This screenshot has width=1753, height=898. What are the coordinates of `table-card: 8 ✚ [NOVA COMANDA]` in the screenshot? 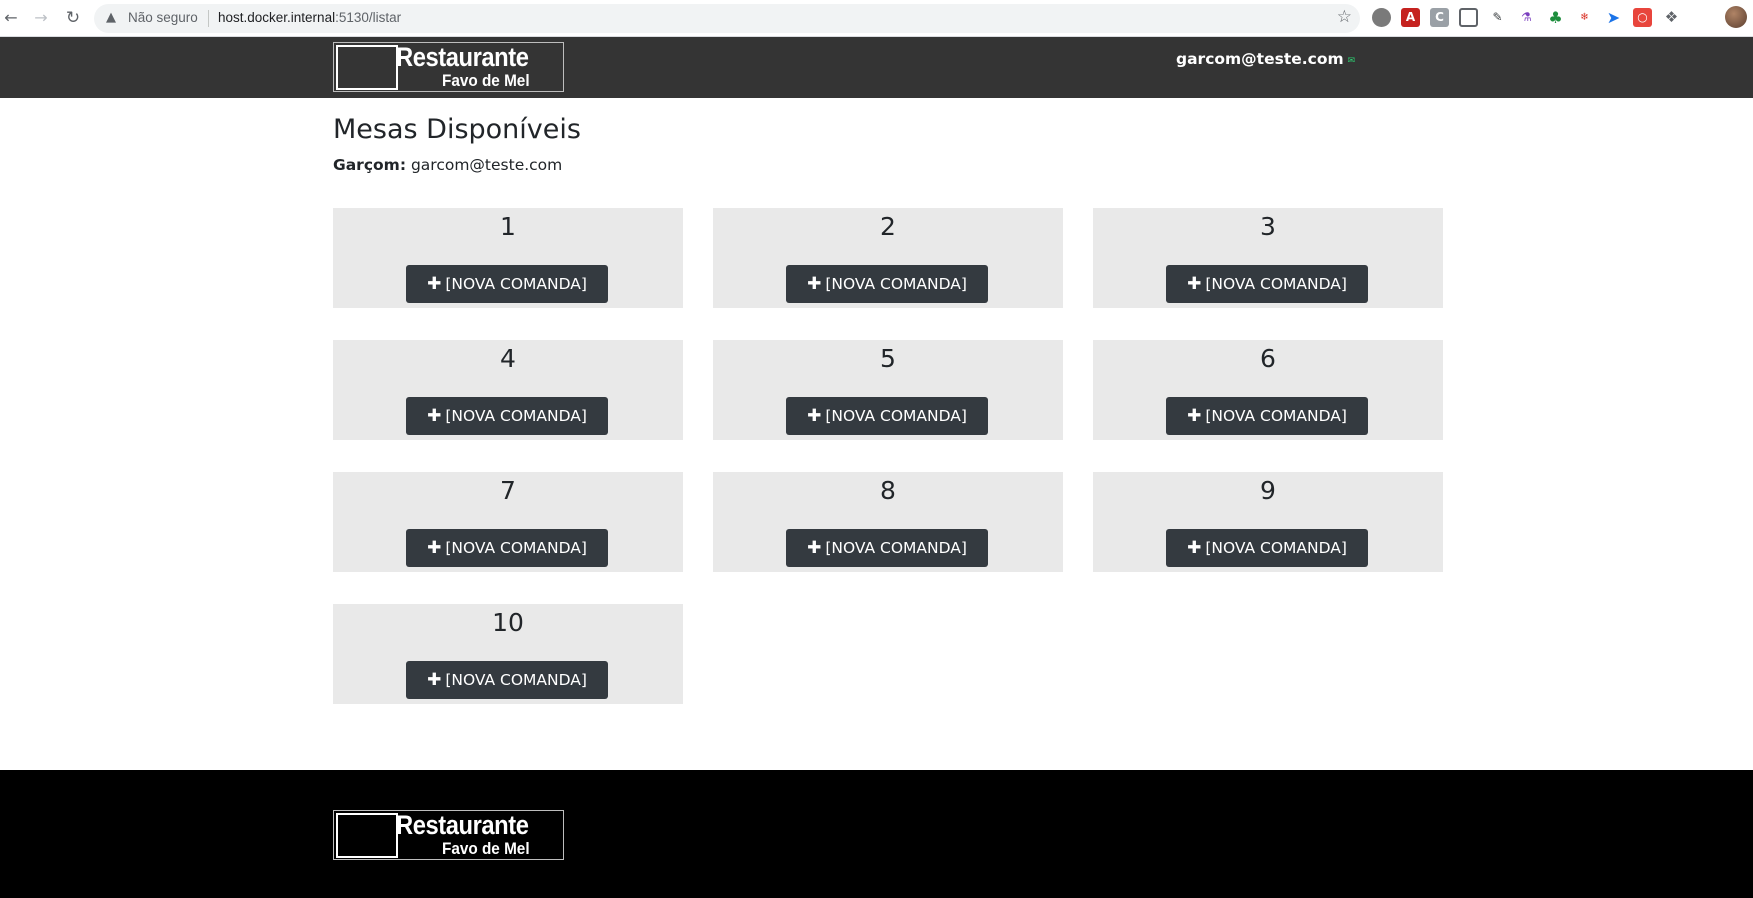 It's located at (888, 522).